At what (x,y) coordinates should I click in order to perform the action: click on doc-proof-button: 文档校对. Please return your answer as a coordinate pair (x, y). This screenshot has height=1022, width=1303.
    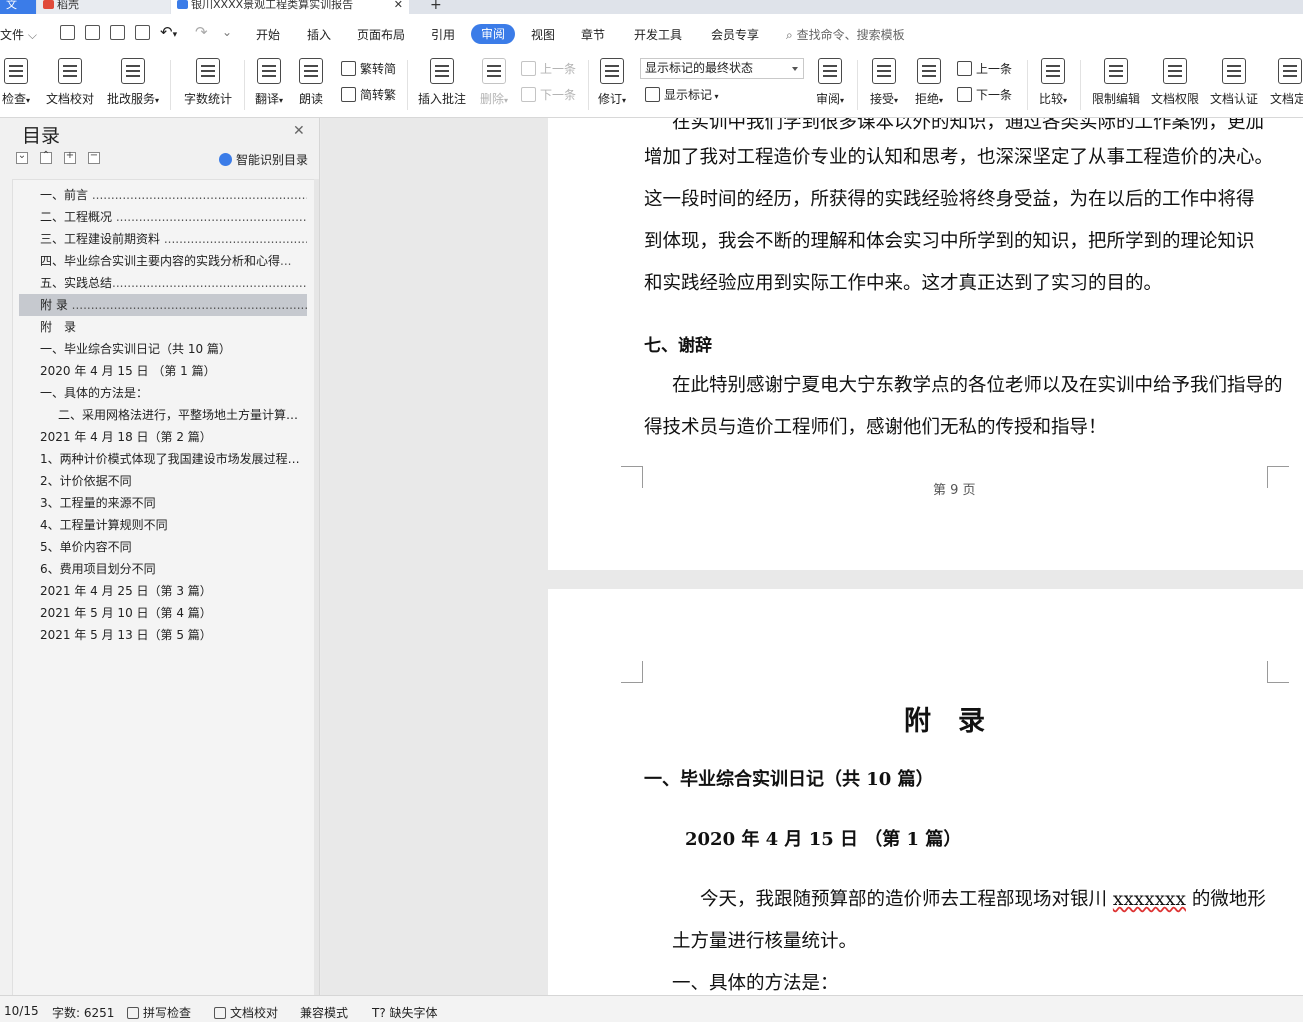
    Looking at the image, I should click on (70, 85).